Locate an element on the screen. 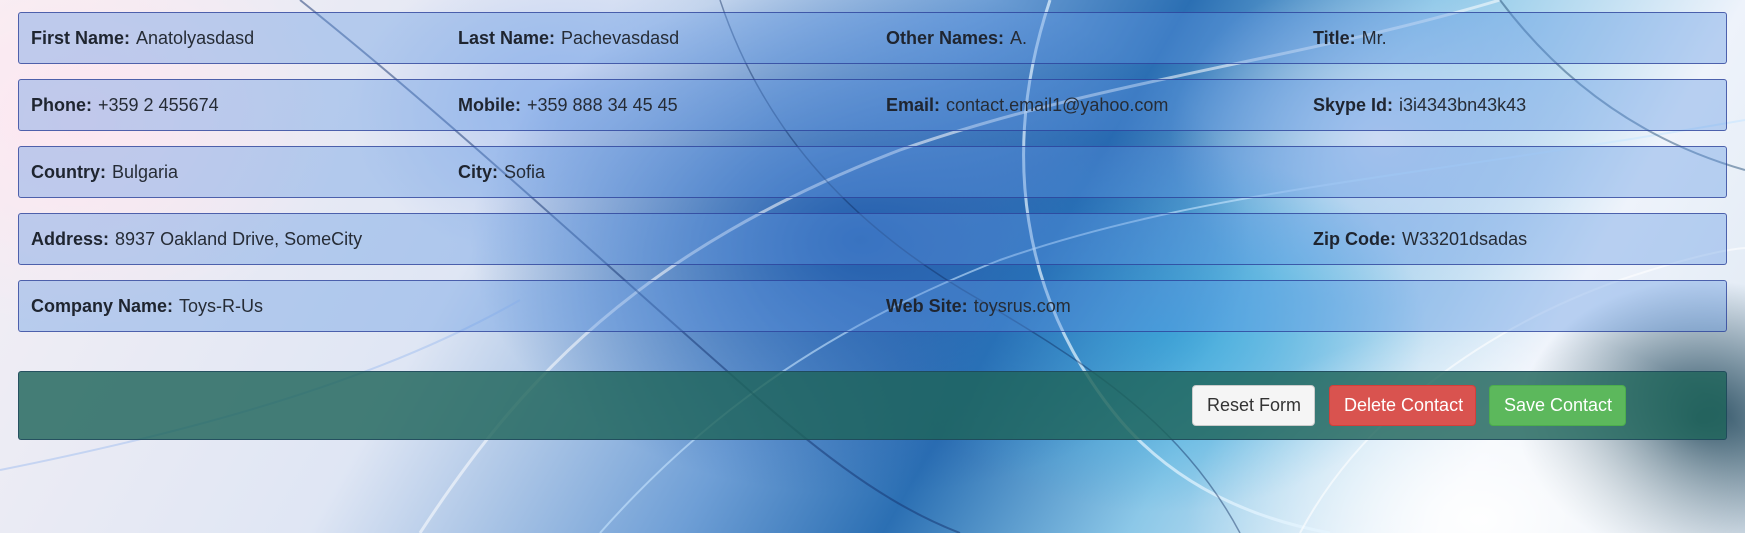  email-label: Email: is located at coordinates (913, 104).